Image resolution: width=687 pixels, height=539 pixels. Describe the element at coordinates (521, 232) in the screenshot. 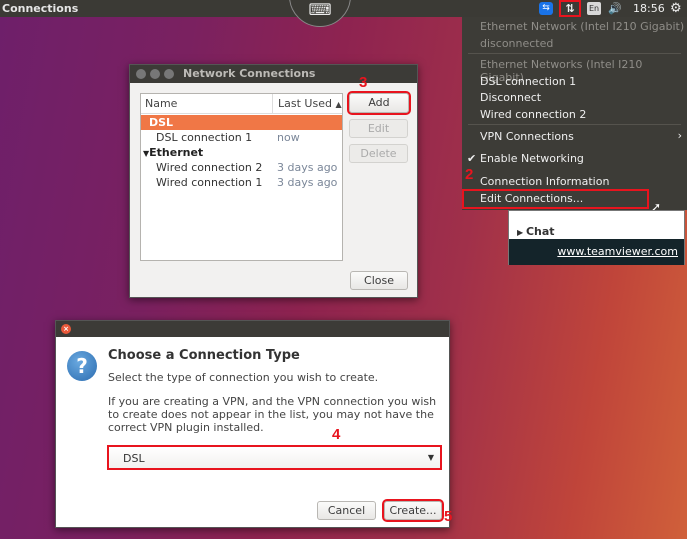

I see `triangle-right-icon: ▶` at that location.